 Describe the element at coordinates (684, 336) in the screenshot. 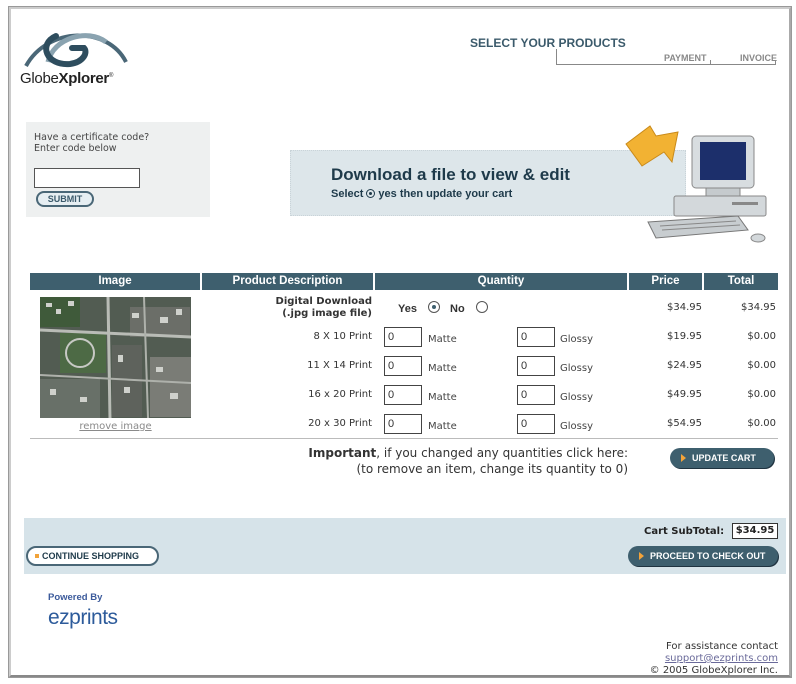

I see `row-price: $19.95` at that location.